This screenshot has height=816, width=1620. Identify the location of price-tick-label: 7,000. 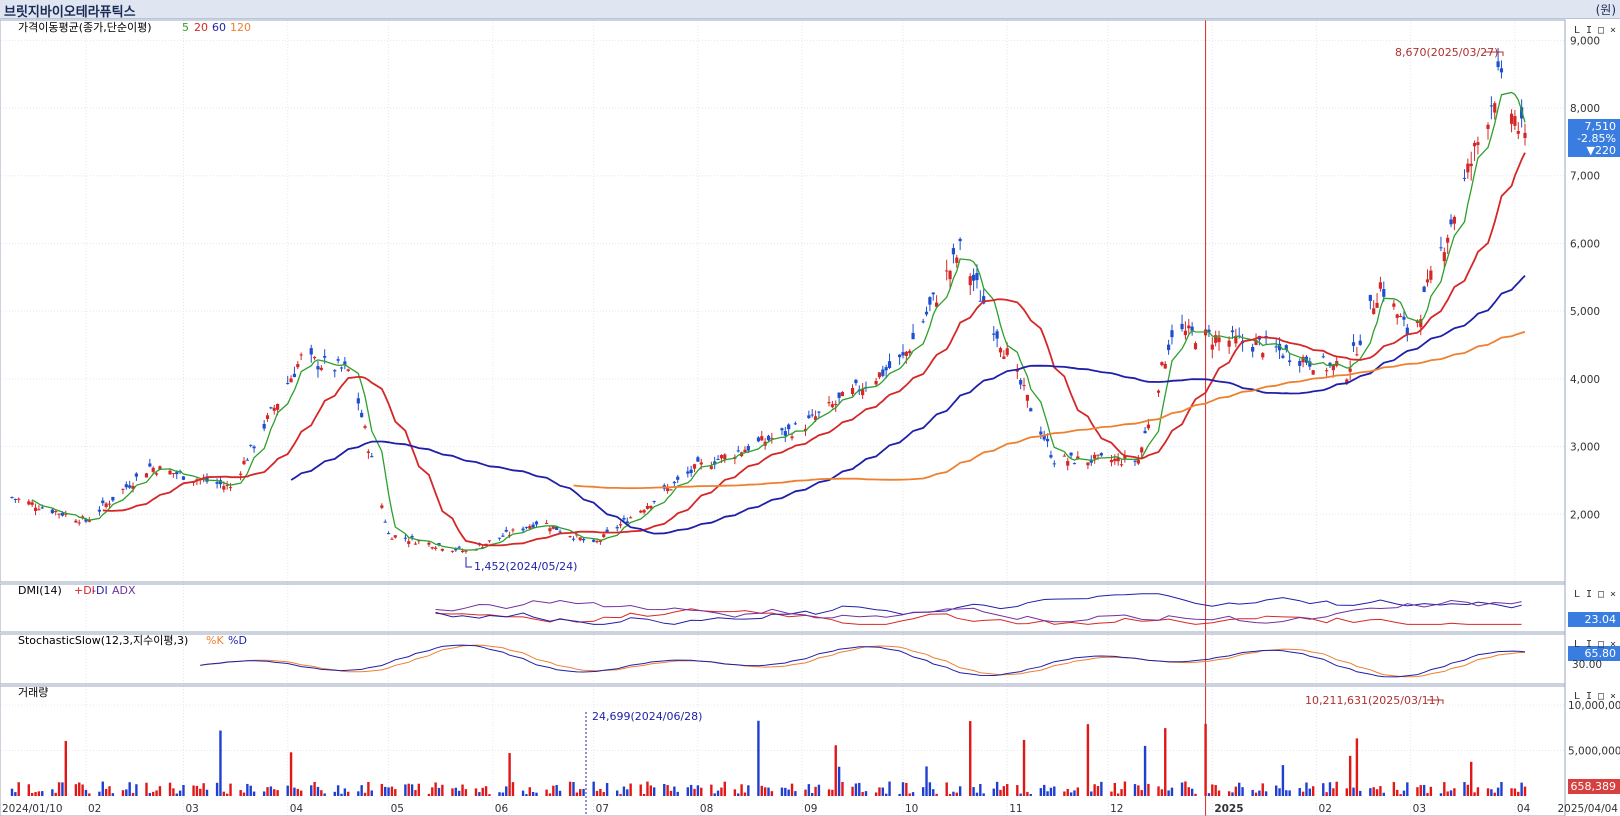
(1585, 177).